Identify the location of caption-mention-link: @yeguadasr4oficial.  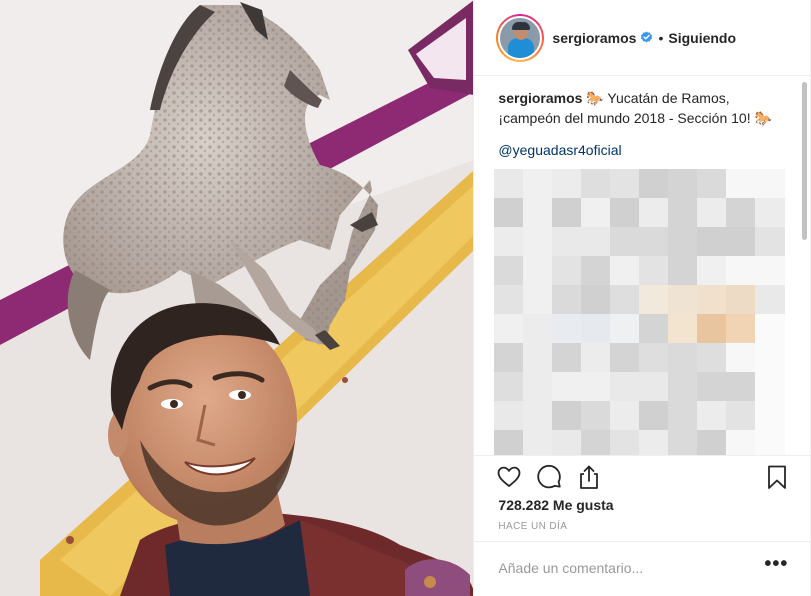
(559, 150).